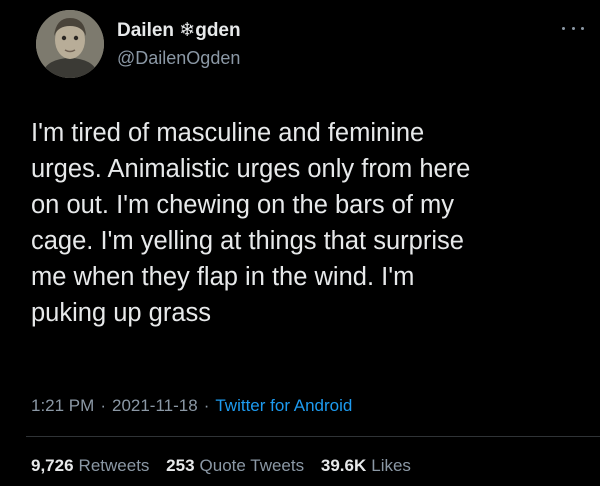 This screenshot has width=600, height=486. I want to click on likes-label: Likes, so click(391, 465).